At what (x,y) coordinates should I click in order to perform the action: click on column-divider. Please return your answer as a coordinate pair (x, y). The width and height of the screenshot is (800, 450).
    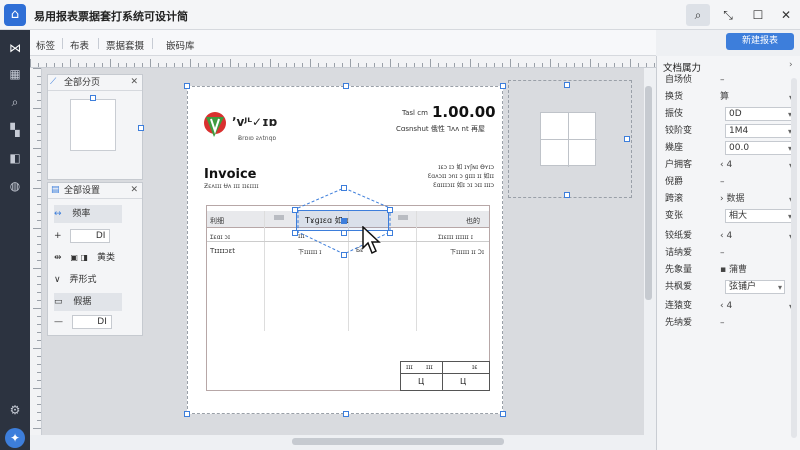
    Looking at the image, I should click on (416, 271).